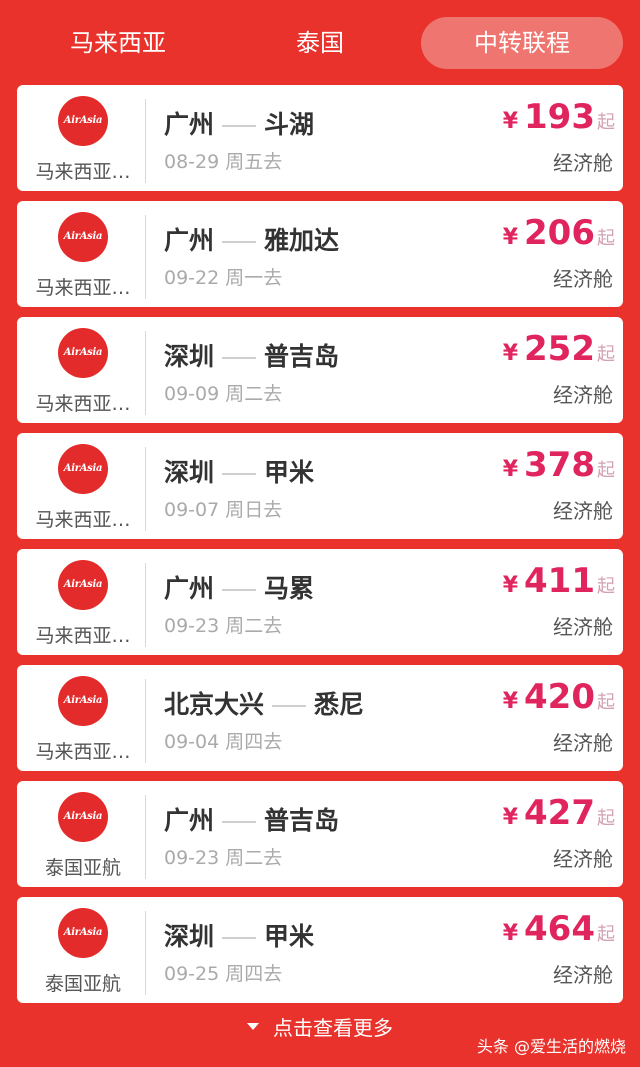  I want to click on destination-city: 雅加达, so click(302, 240).